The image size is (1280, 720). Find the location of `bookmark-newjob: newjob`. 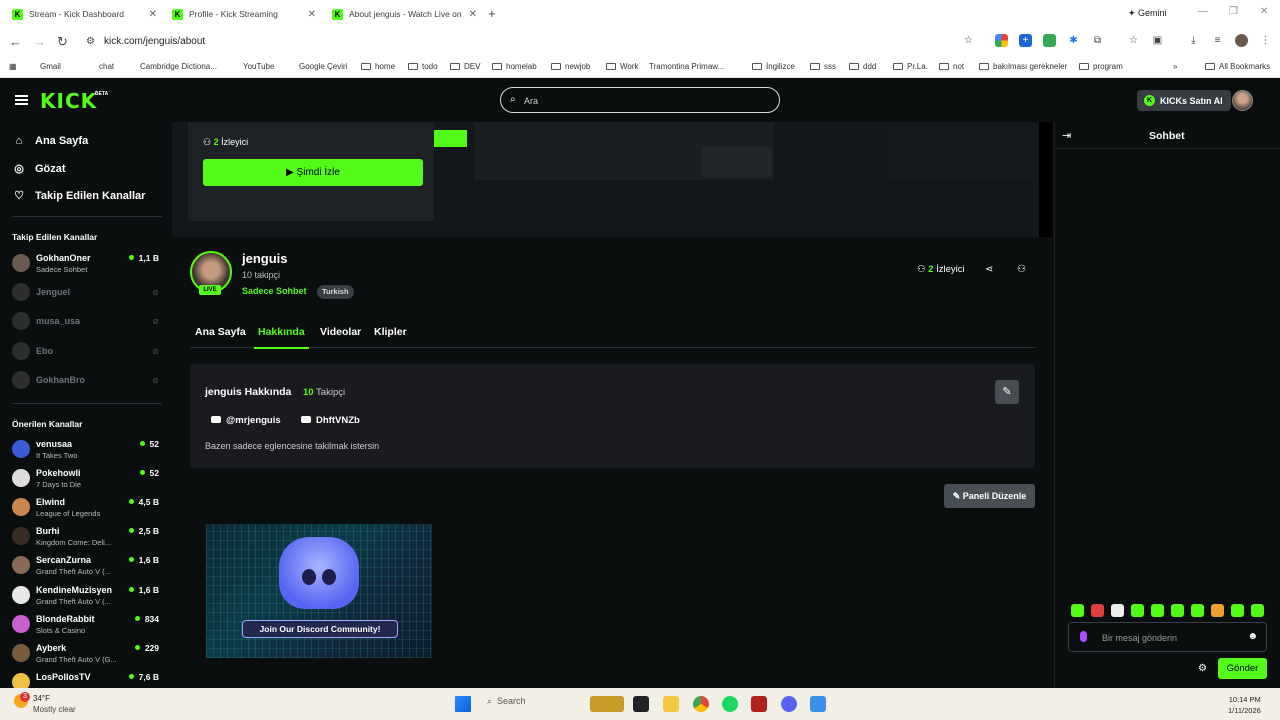

bookmark-newjob: newjob is located at coordinates (570, 66).